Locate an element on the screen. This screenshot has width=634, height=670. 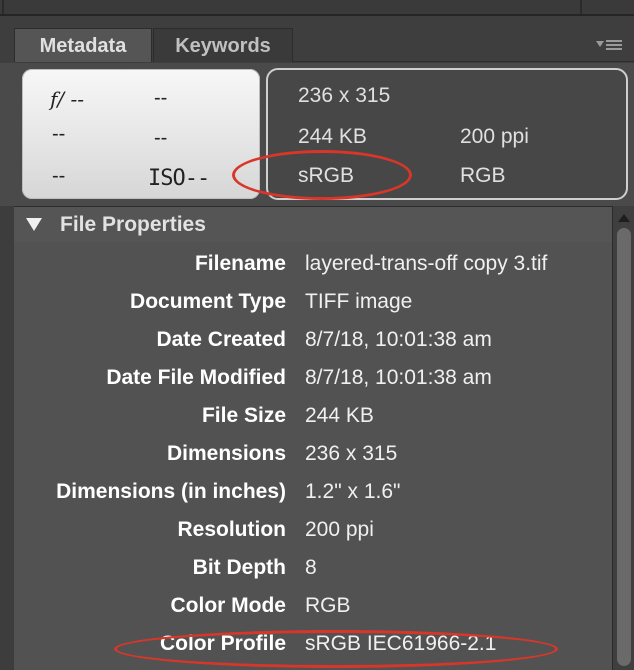
exif-camera-data: f/ -- -- -- -- -- ISO-- is located at coordinates (141, 134).